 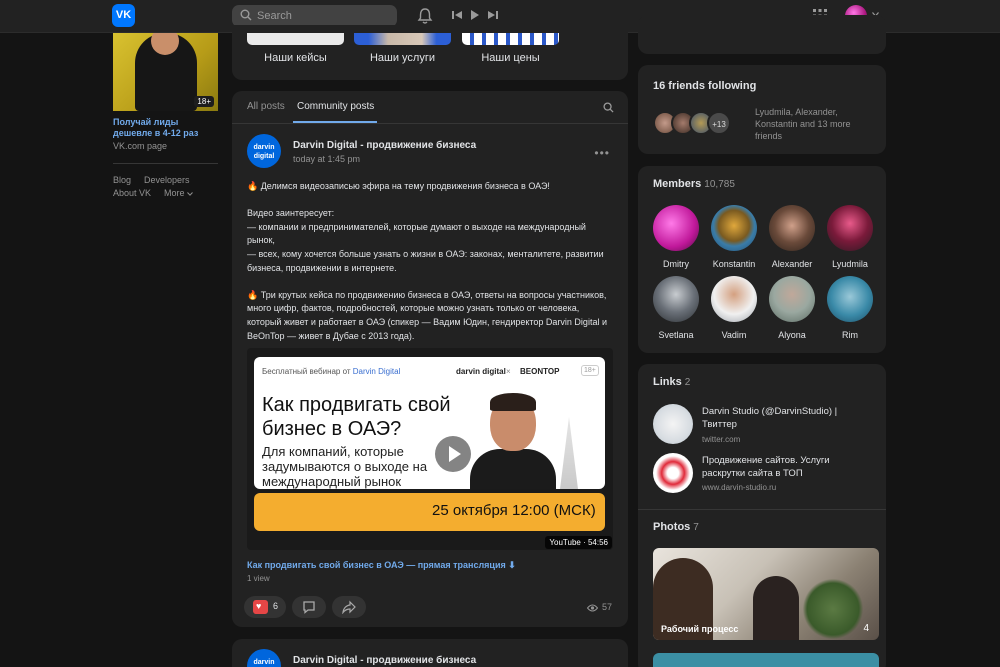 I want to click on photos-title: Photos 7, so click(x=676, y=527).